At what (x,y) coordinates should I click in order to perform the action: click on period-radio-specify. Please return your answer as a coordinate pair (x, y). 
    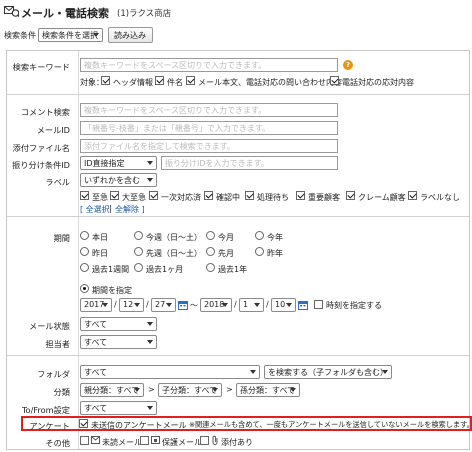
    Looking at the image, I should click on (84, 288).